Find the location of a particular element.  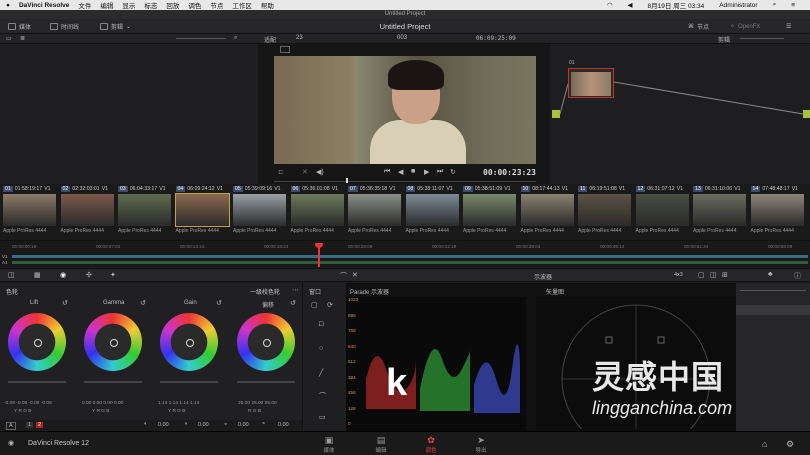

offset-wheel is located at coordinates (266, 342).